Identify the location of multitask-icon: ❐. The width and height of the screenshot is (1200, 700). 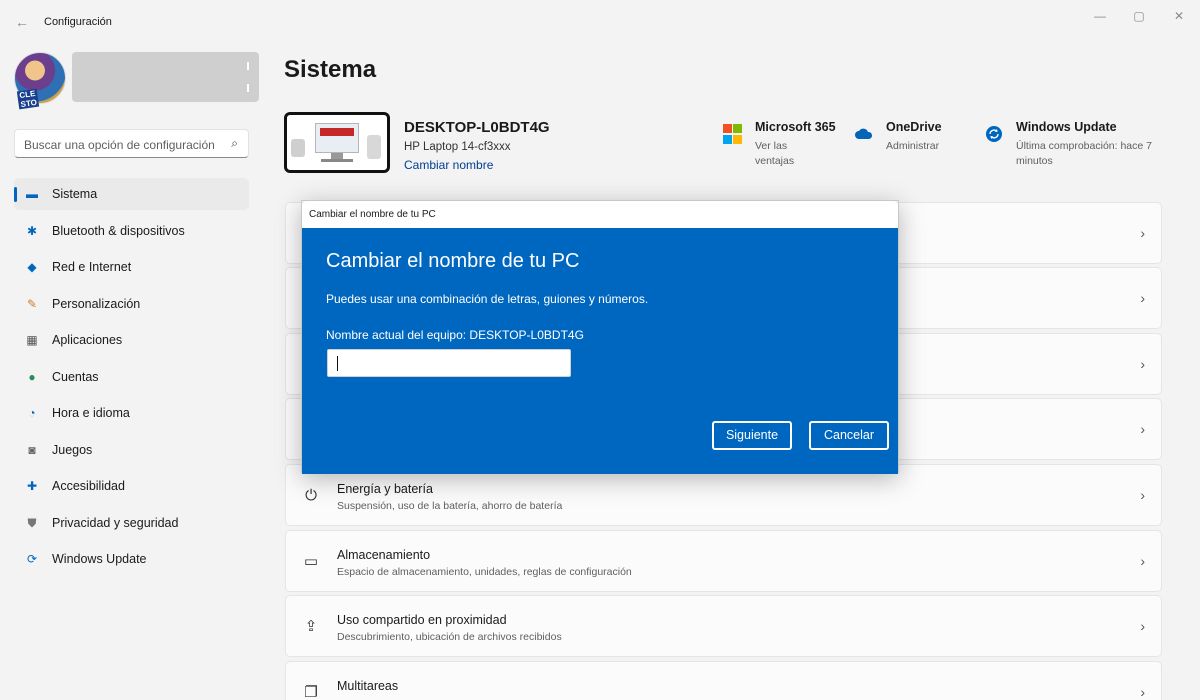
(311, 692).